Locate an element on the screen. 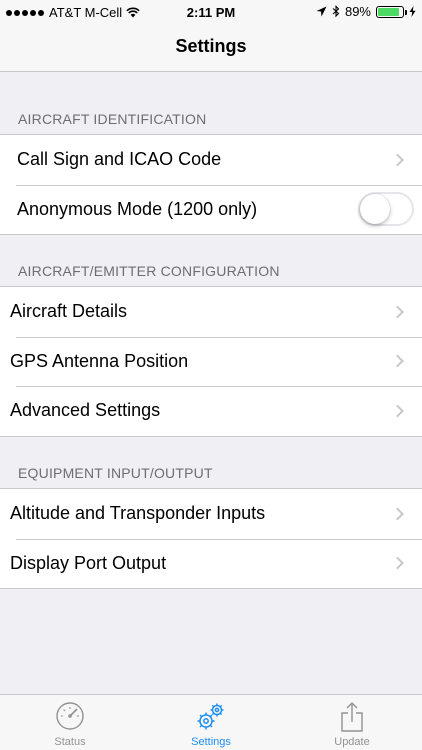 The height and width of the screenshot is (750, 422). row-call-sign: Call Sign and ICAO Code is located at coordinates (211, 160).